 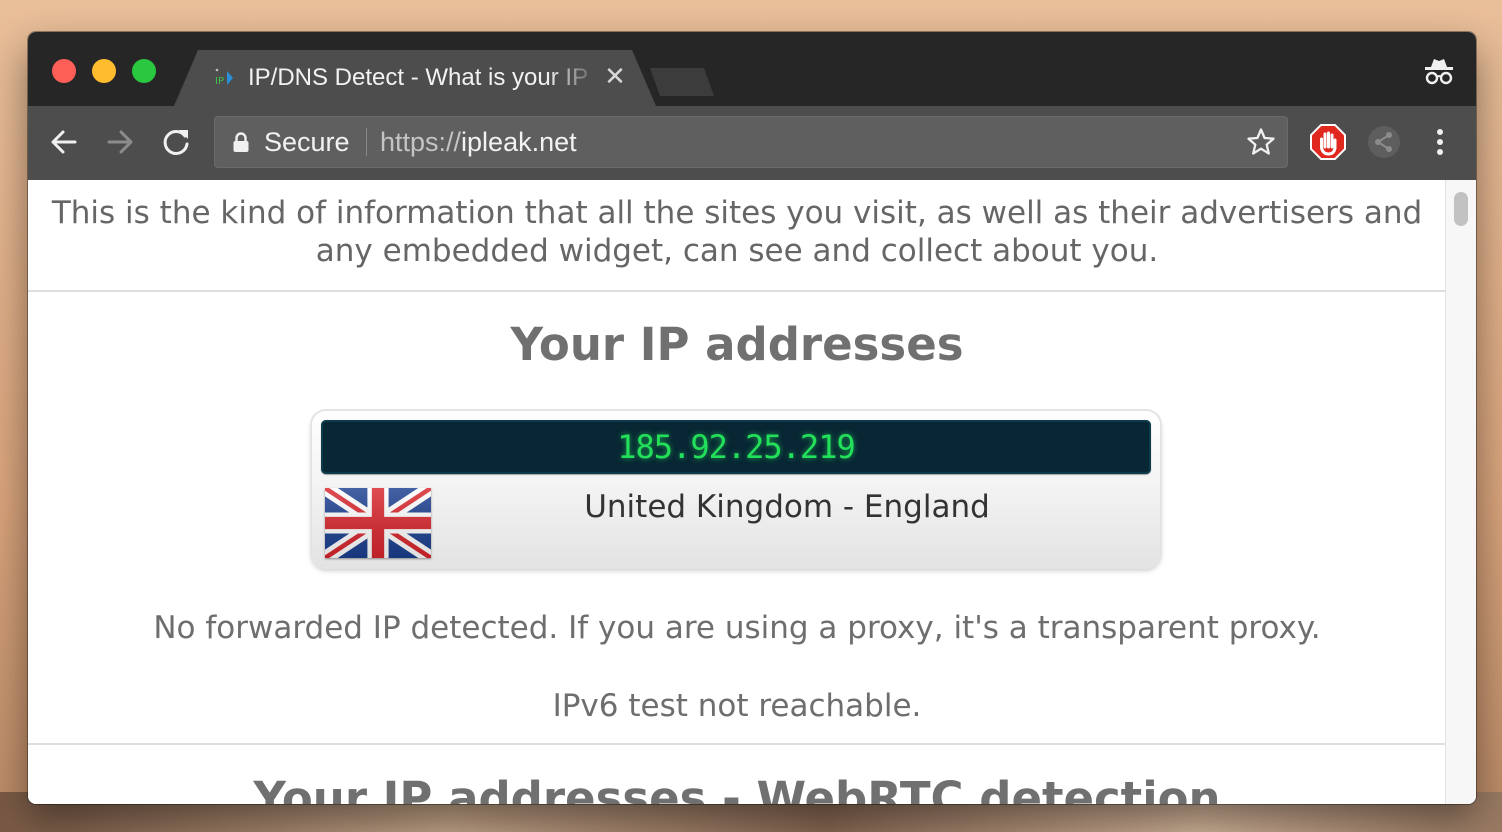 I want to click on incognito-icon, so click(x=1439, y=72).